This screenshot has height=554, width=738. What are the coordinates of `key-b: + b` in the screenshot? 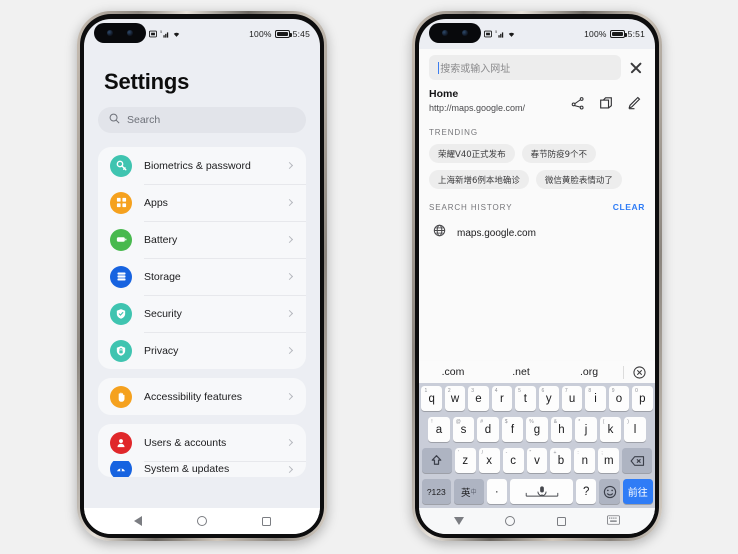 It's located at (561, 460).